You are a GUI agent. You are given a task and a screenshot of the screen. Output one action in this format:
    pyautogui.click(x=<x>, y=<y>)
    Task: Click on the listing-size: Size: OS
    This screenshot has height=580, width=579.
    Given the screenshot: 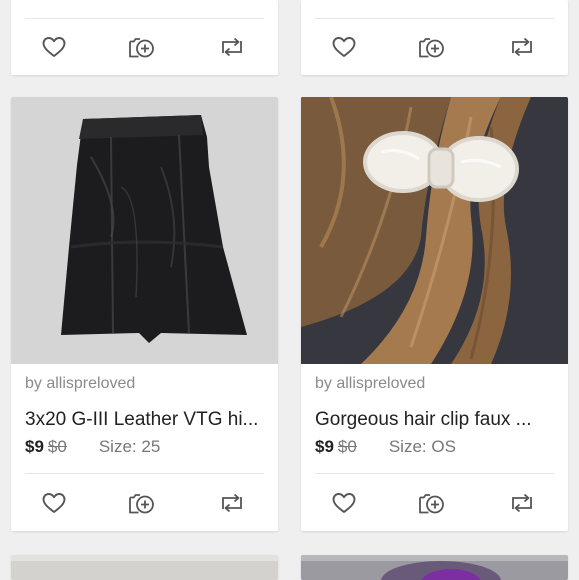 What is the action you would take?
    pyautogui.click(x=422, y=446)
    